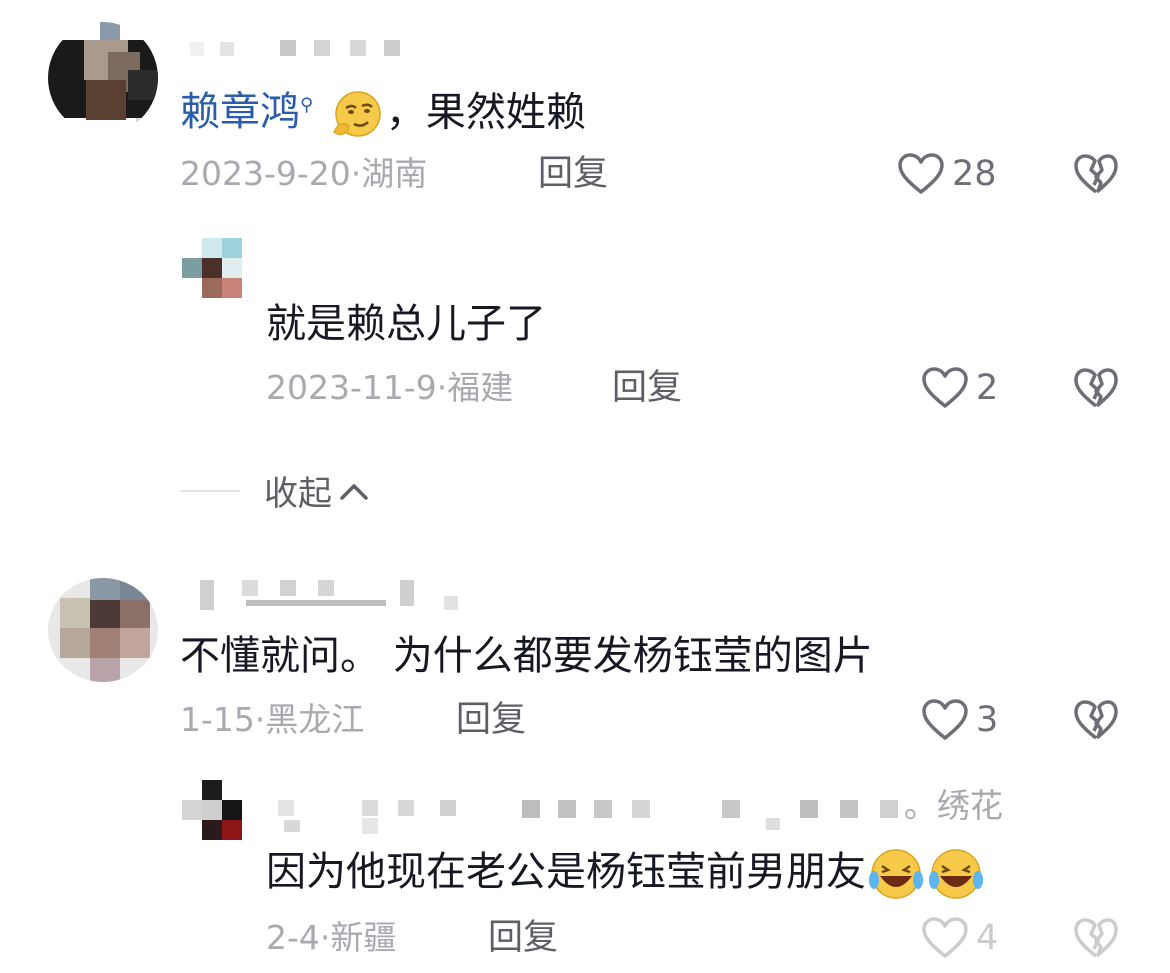  I want to click on like-count: 28, so click(974, 174).